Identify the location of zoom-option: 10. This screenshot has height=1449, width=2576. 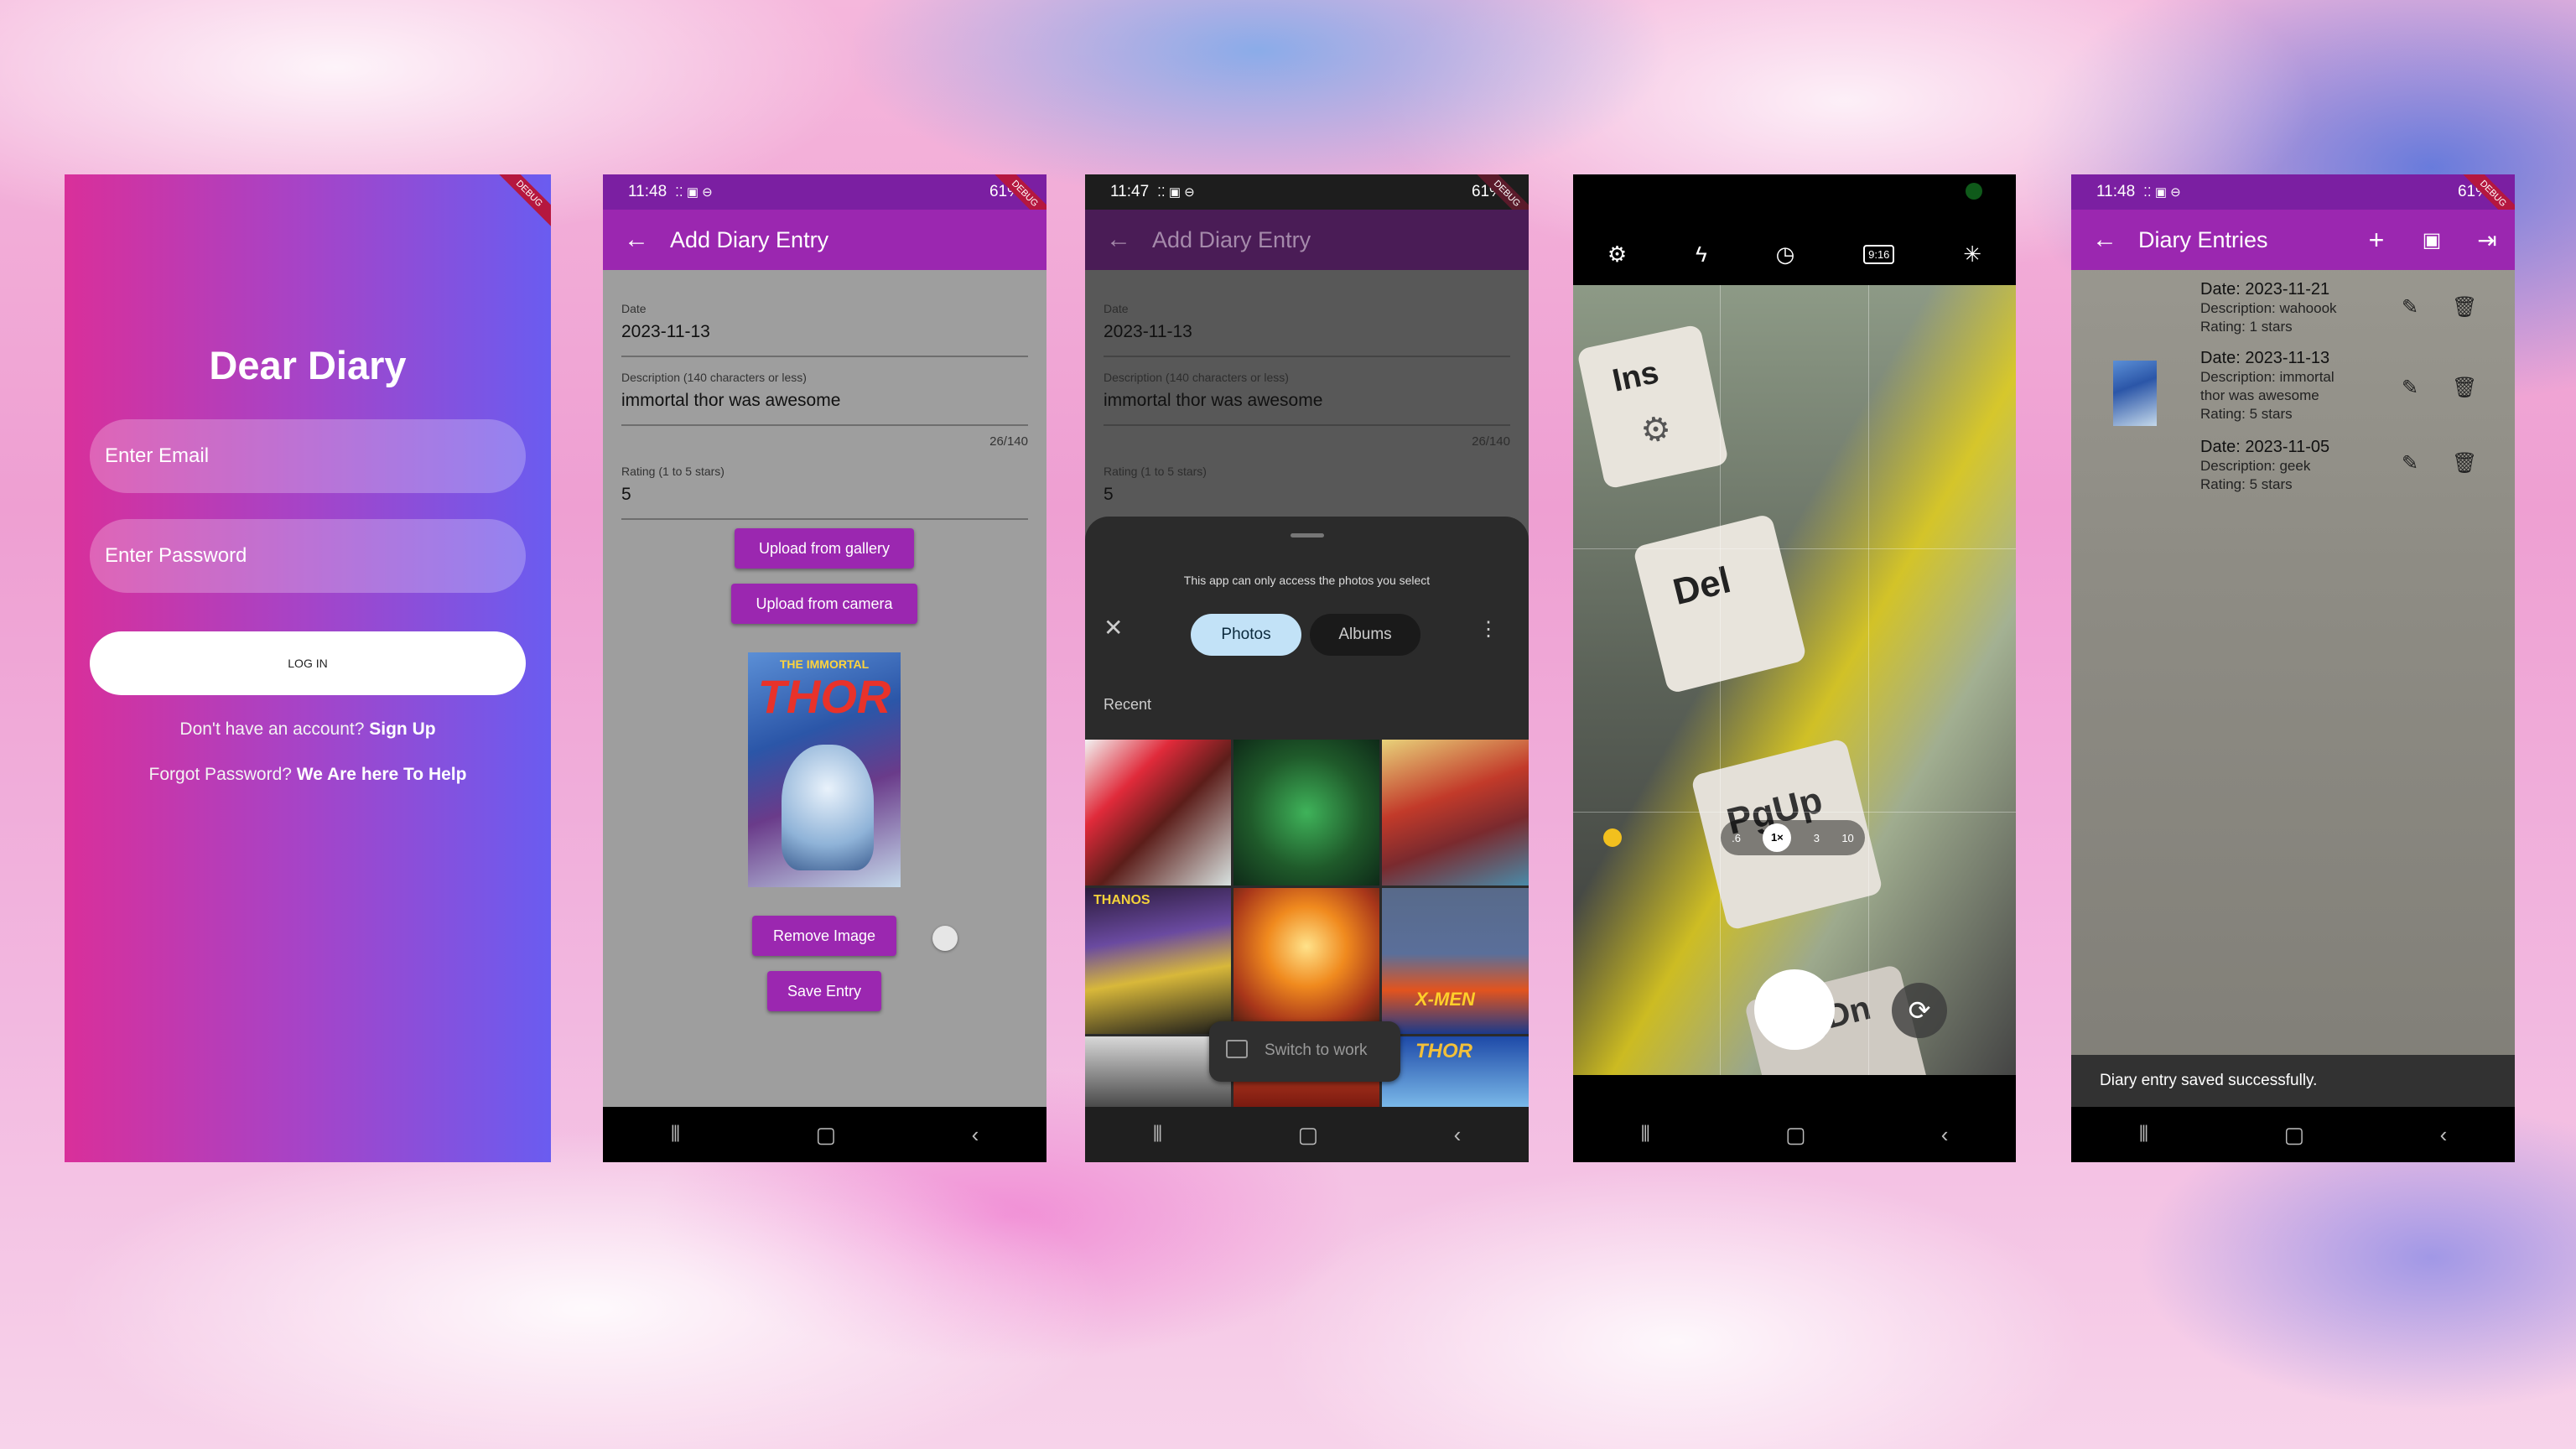
(1847, 838).